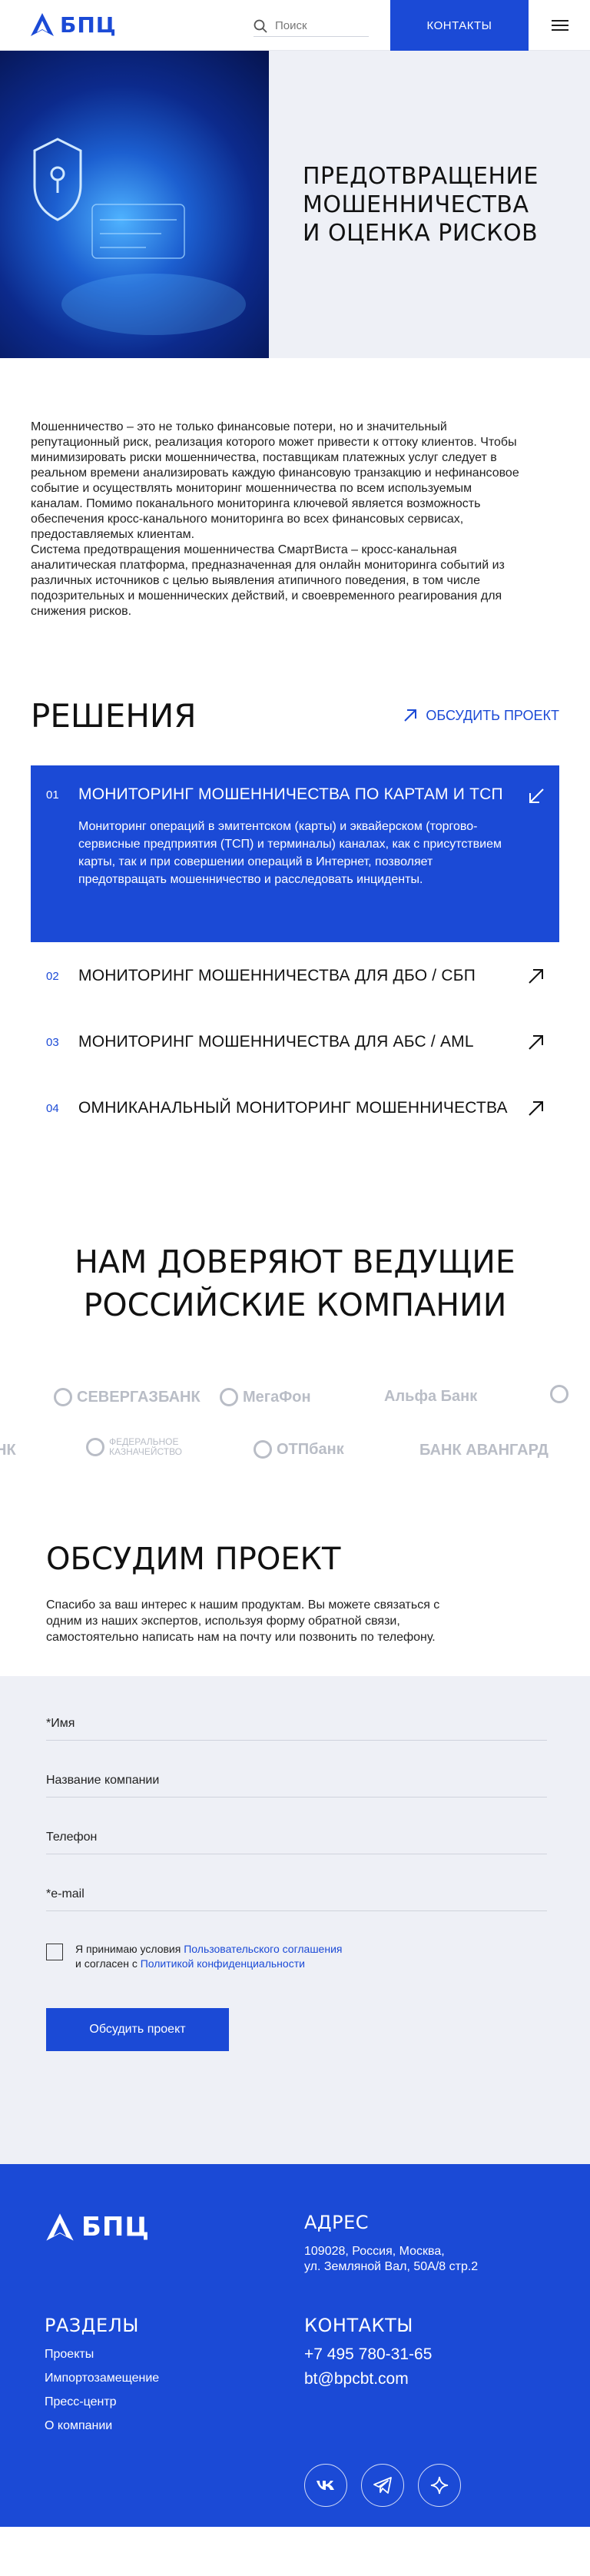 Image resolution: width=590 pixels, height=2576 pixels. What do you see at coordinates (223, 1964) in the screenshot?
I see `privacy-policy-link: Политикой конфиденциальности` at bounding box center [223, 1964].